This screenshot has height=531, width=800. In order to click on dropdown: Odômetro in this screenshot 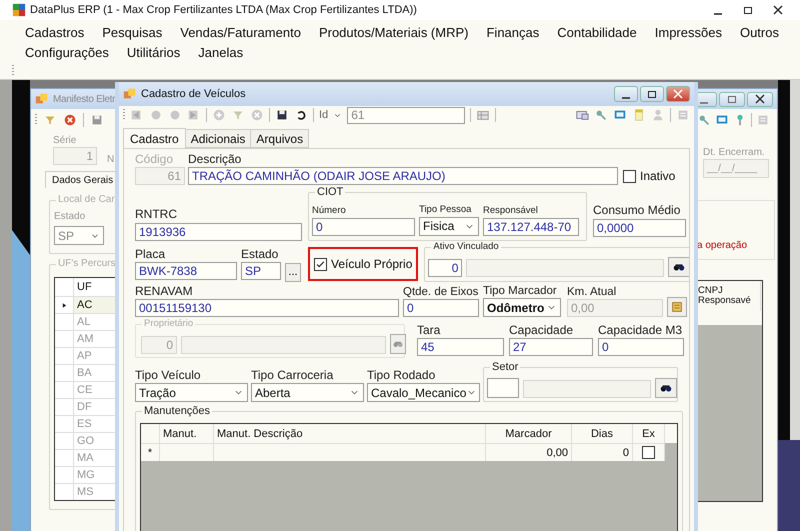, I will do `click(522, 308)`.